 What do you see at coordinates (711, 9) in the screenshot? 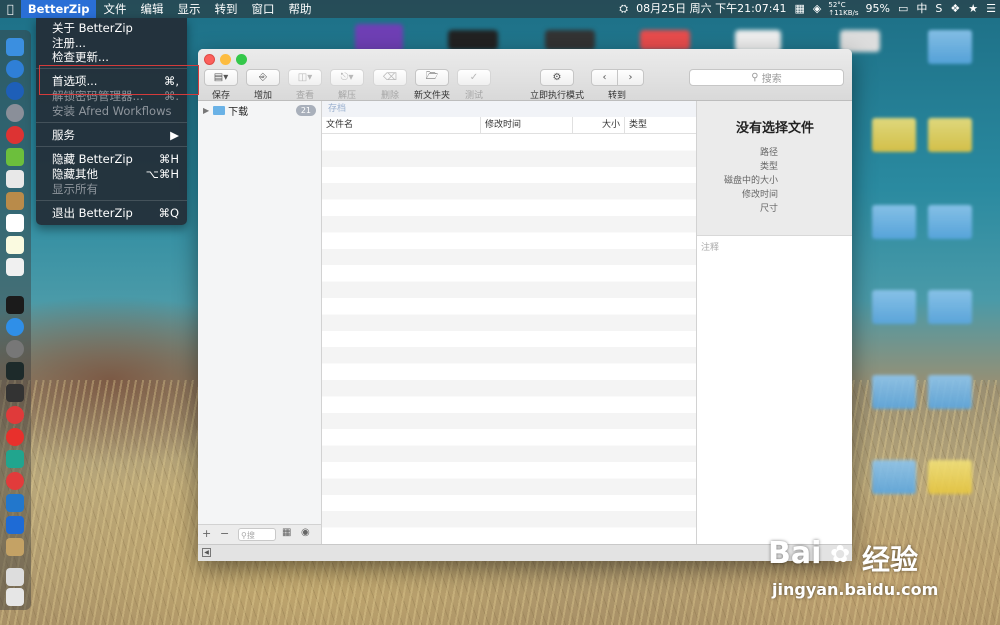
I see `clock-datetime: 08月25日 周六 下午21:07:41` at bounding box center [711, 9].